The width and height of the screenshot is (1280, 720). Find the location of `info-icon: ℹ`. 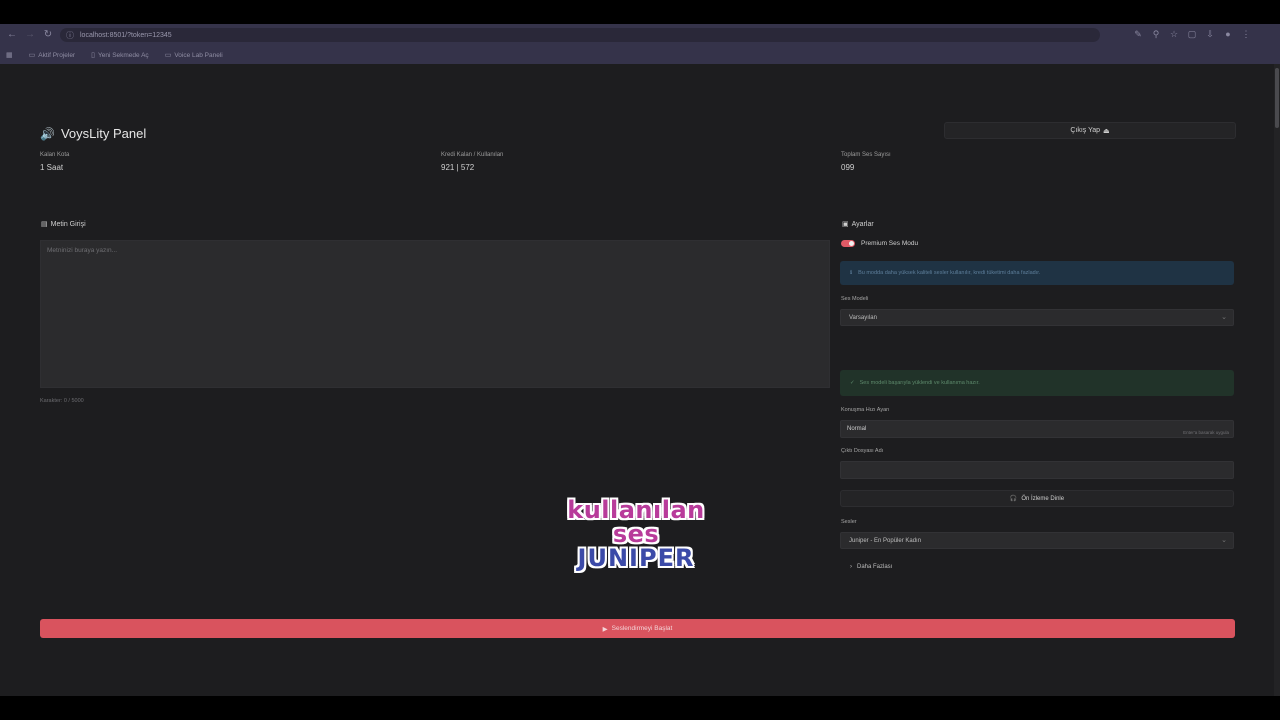

info-icon: ℹ is located at coordinates (851, 273).